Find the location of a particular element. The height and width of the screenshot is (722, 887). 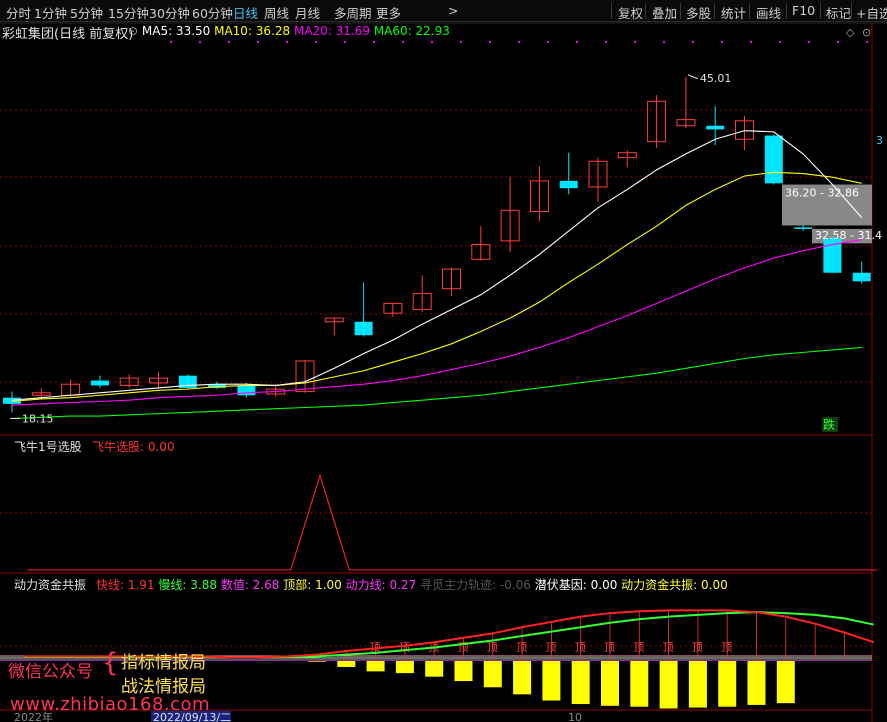

dongli-title: 动力资金共振 is located at coordinates (50, 585).